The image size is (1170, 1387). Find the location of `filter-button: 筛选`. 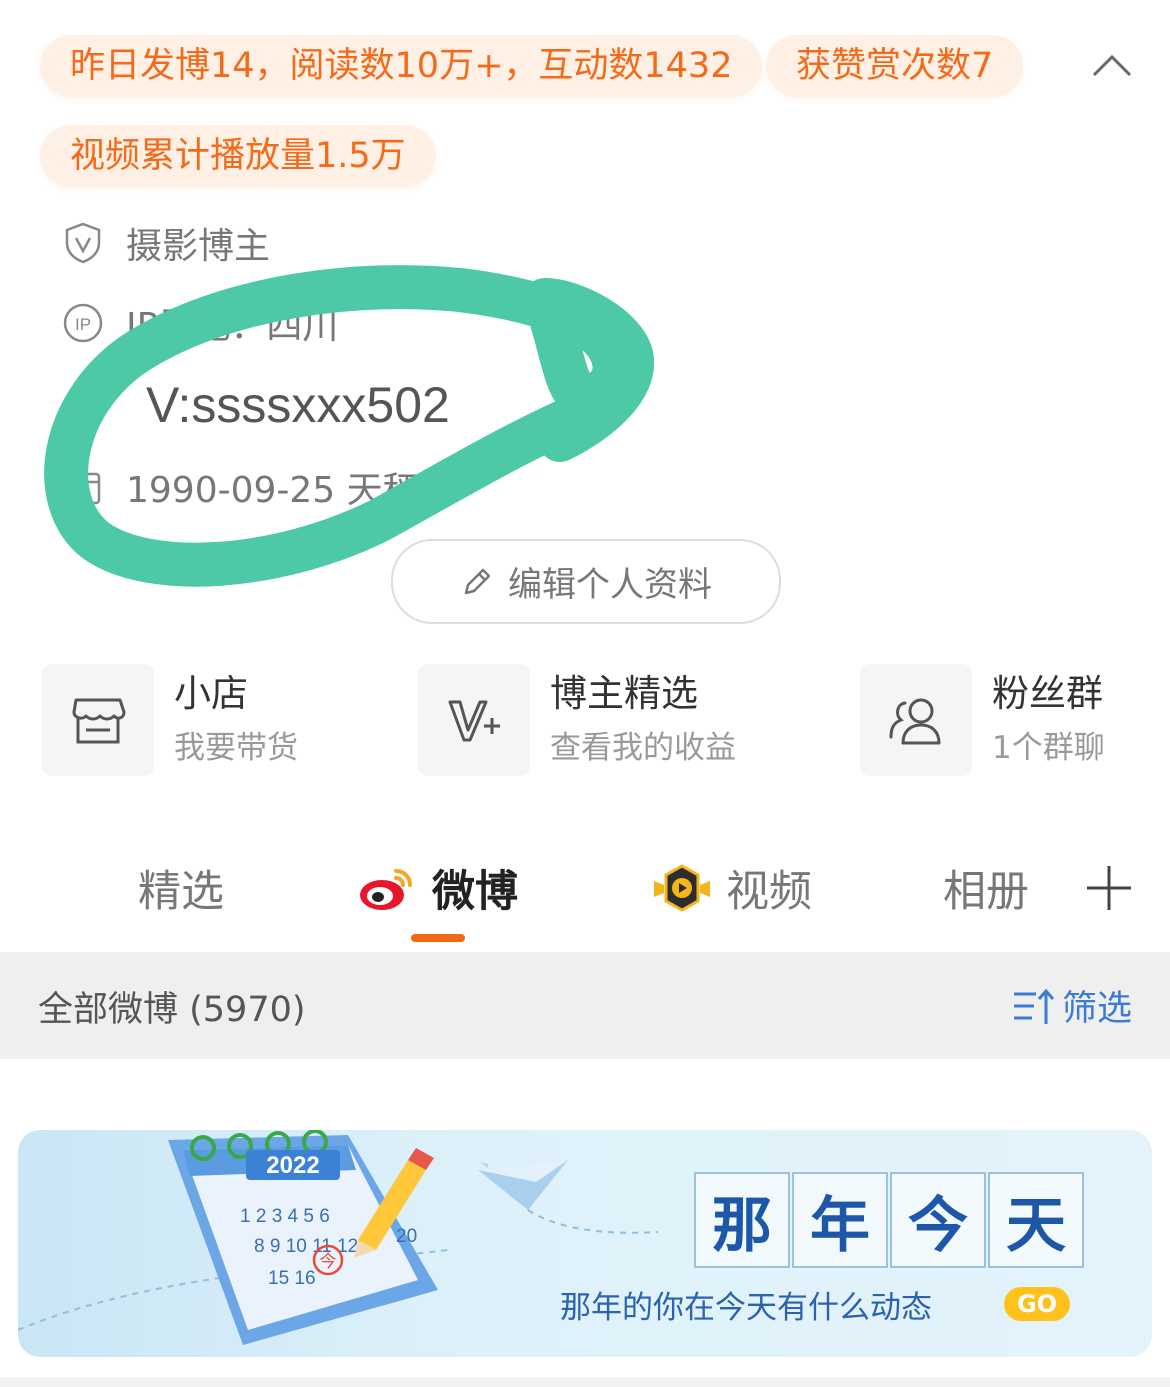

filter-button: 筛选 is located at coordinates (1072, 1005).